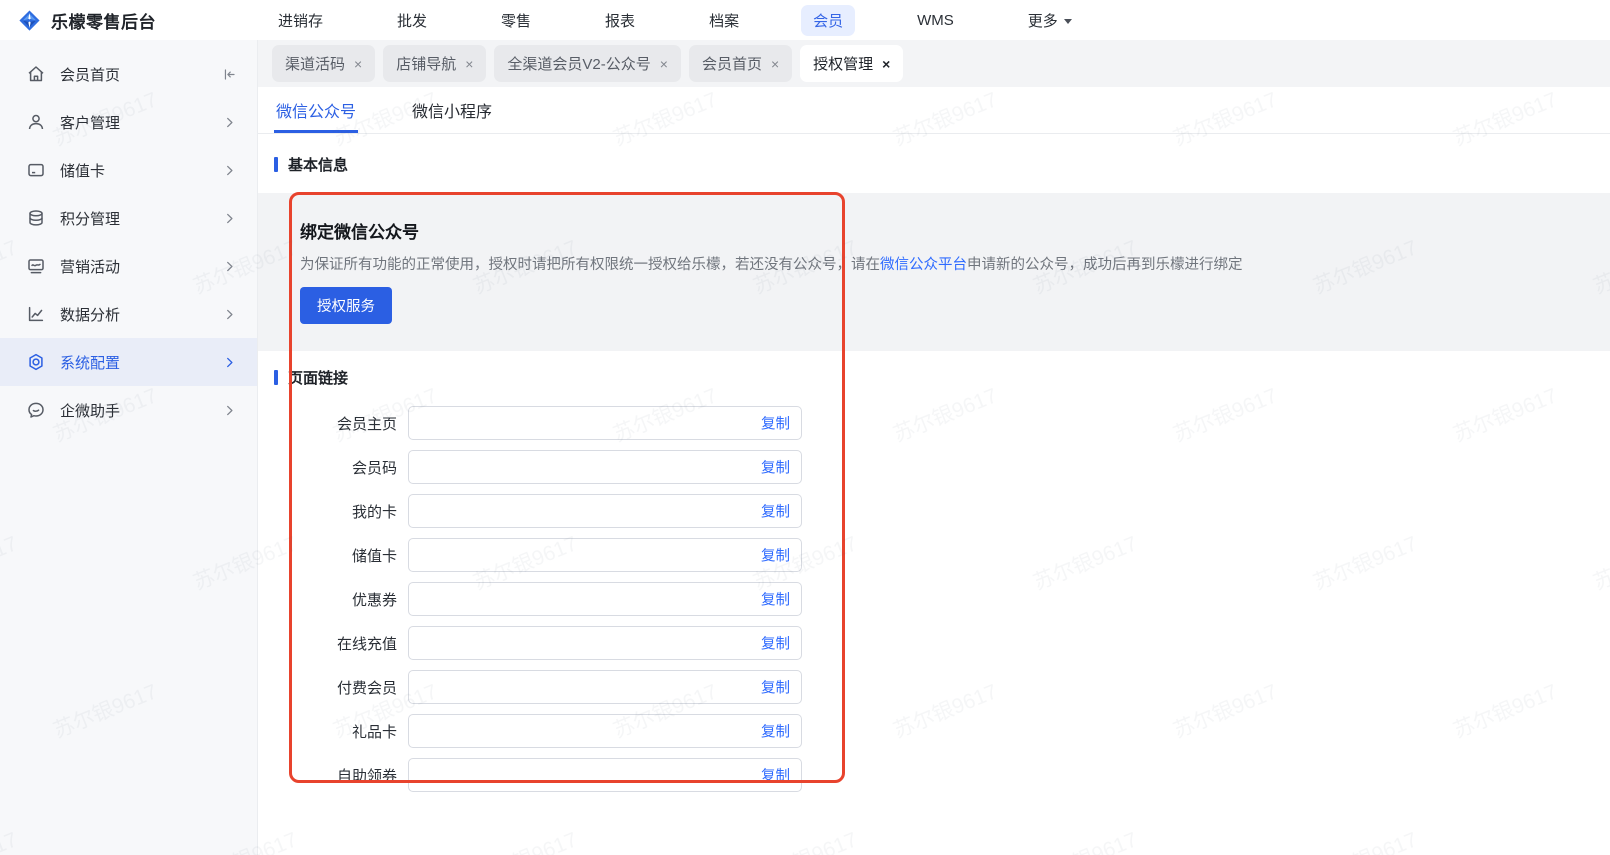 Image resolution: width=1610 pixels, height=855 pixels. I want to click on subtab-0: 微信公众号, so click(316, 110).